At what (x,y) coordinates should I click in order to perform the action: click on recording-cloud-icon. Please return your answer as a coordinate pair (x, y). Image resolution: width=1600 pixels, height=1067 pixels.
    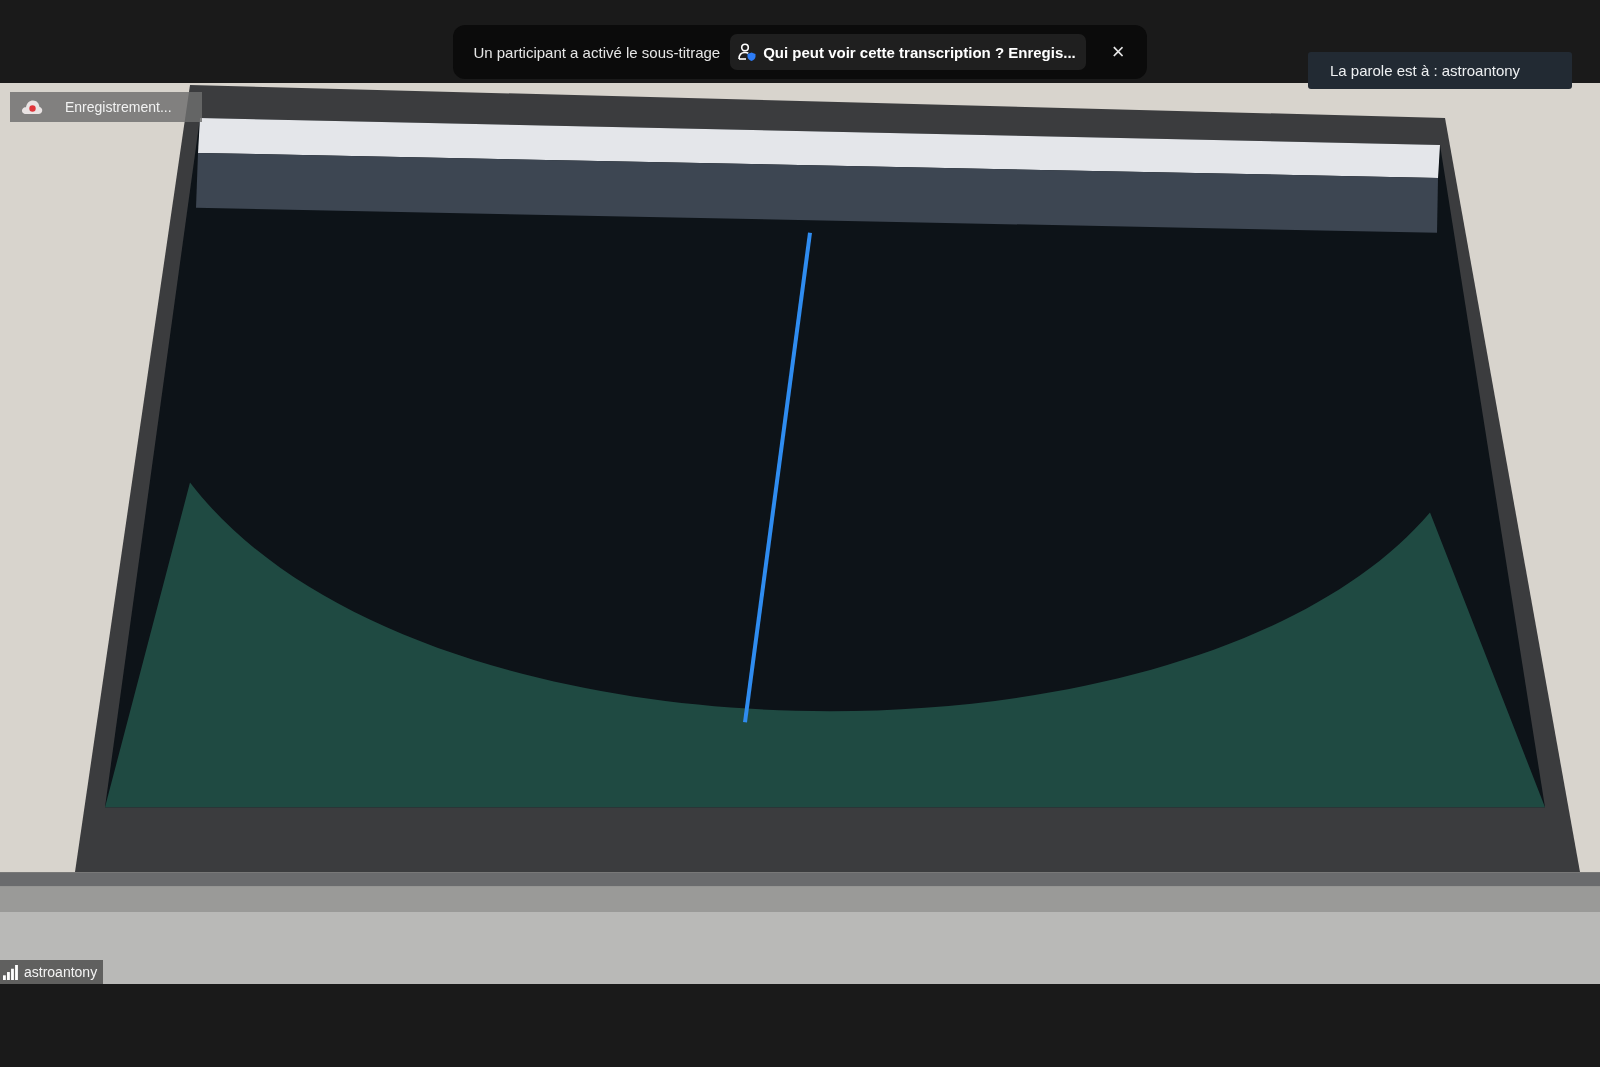
    Looking at the image, I should click on (32, 107).